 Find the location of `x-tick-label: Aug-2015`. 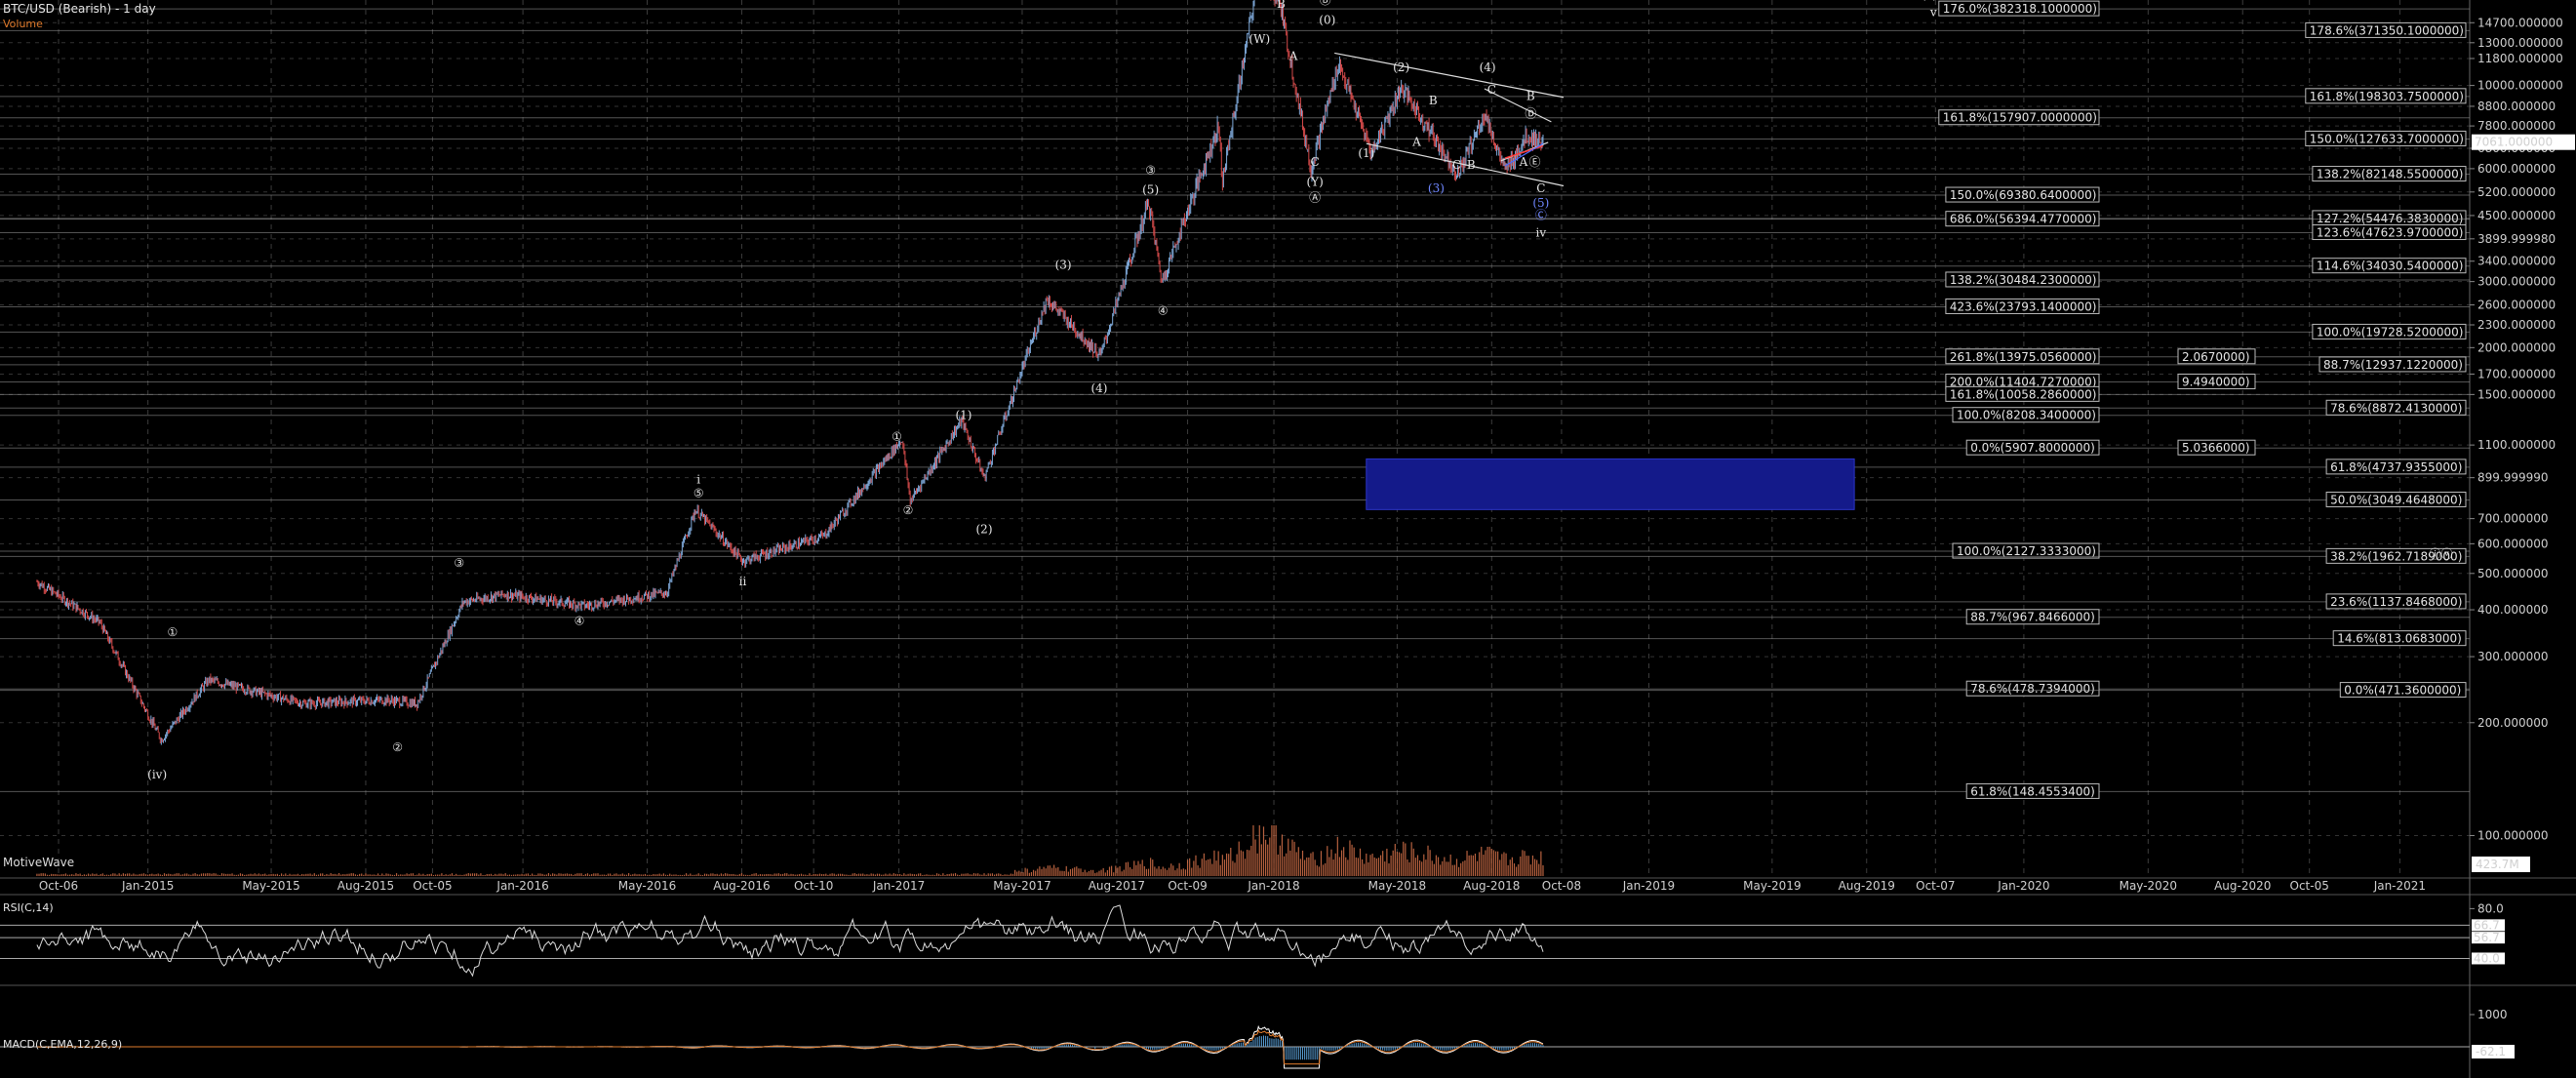

x-tick-label: Aug-2015 is located at coordinates (365, 886).